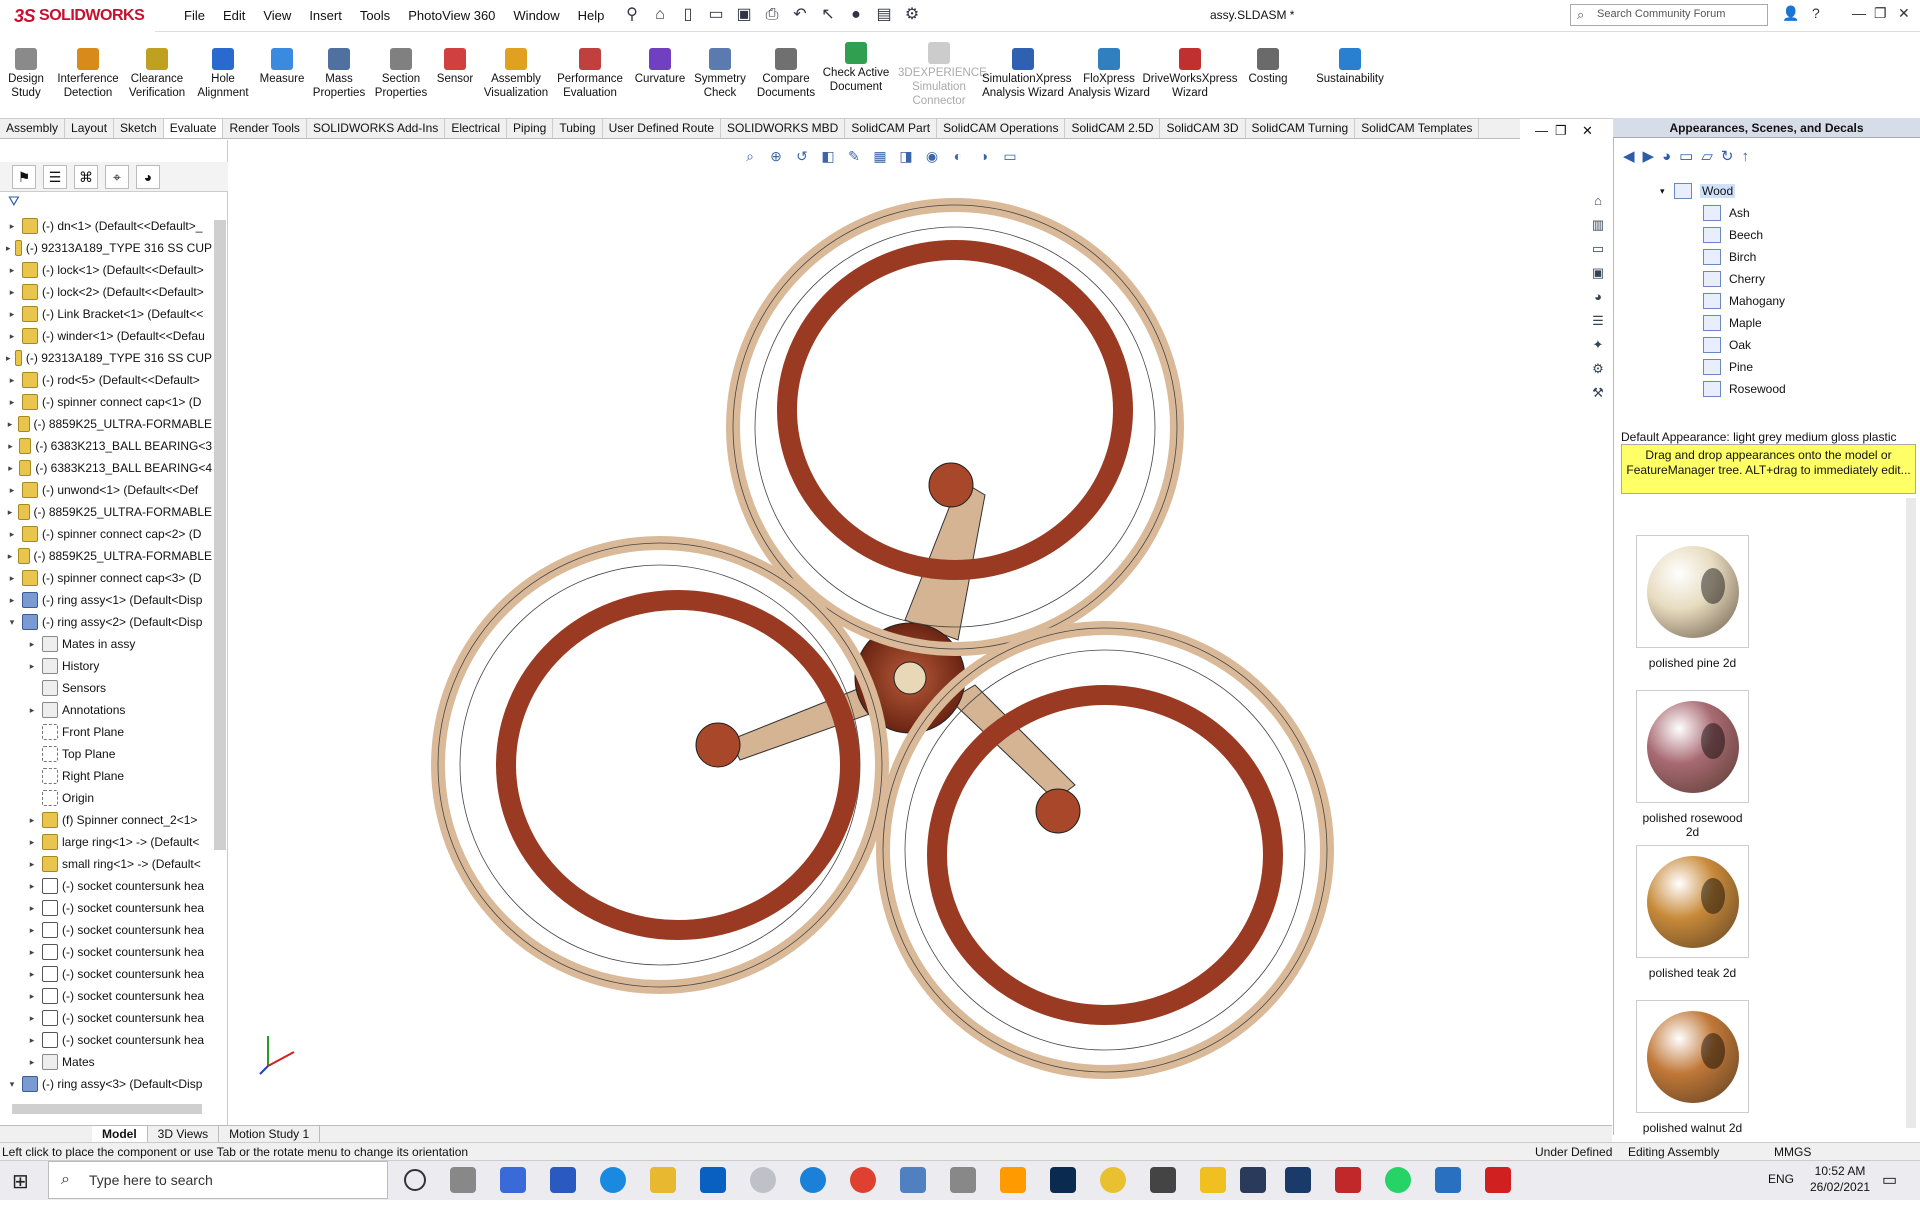  What do you see at coordinates (33, 128) in the screenshot?
I see `tab-assembly: Assembly` at bounding box center [33, 128].